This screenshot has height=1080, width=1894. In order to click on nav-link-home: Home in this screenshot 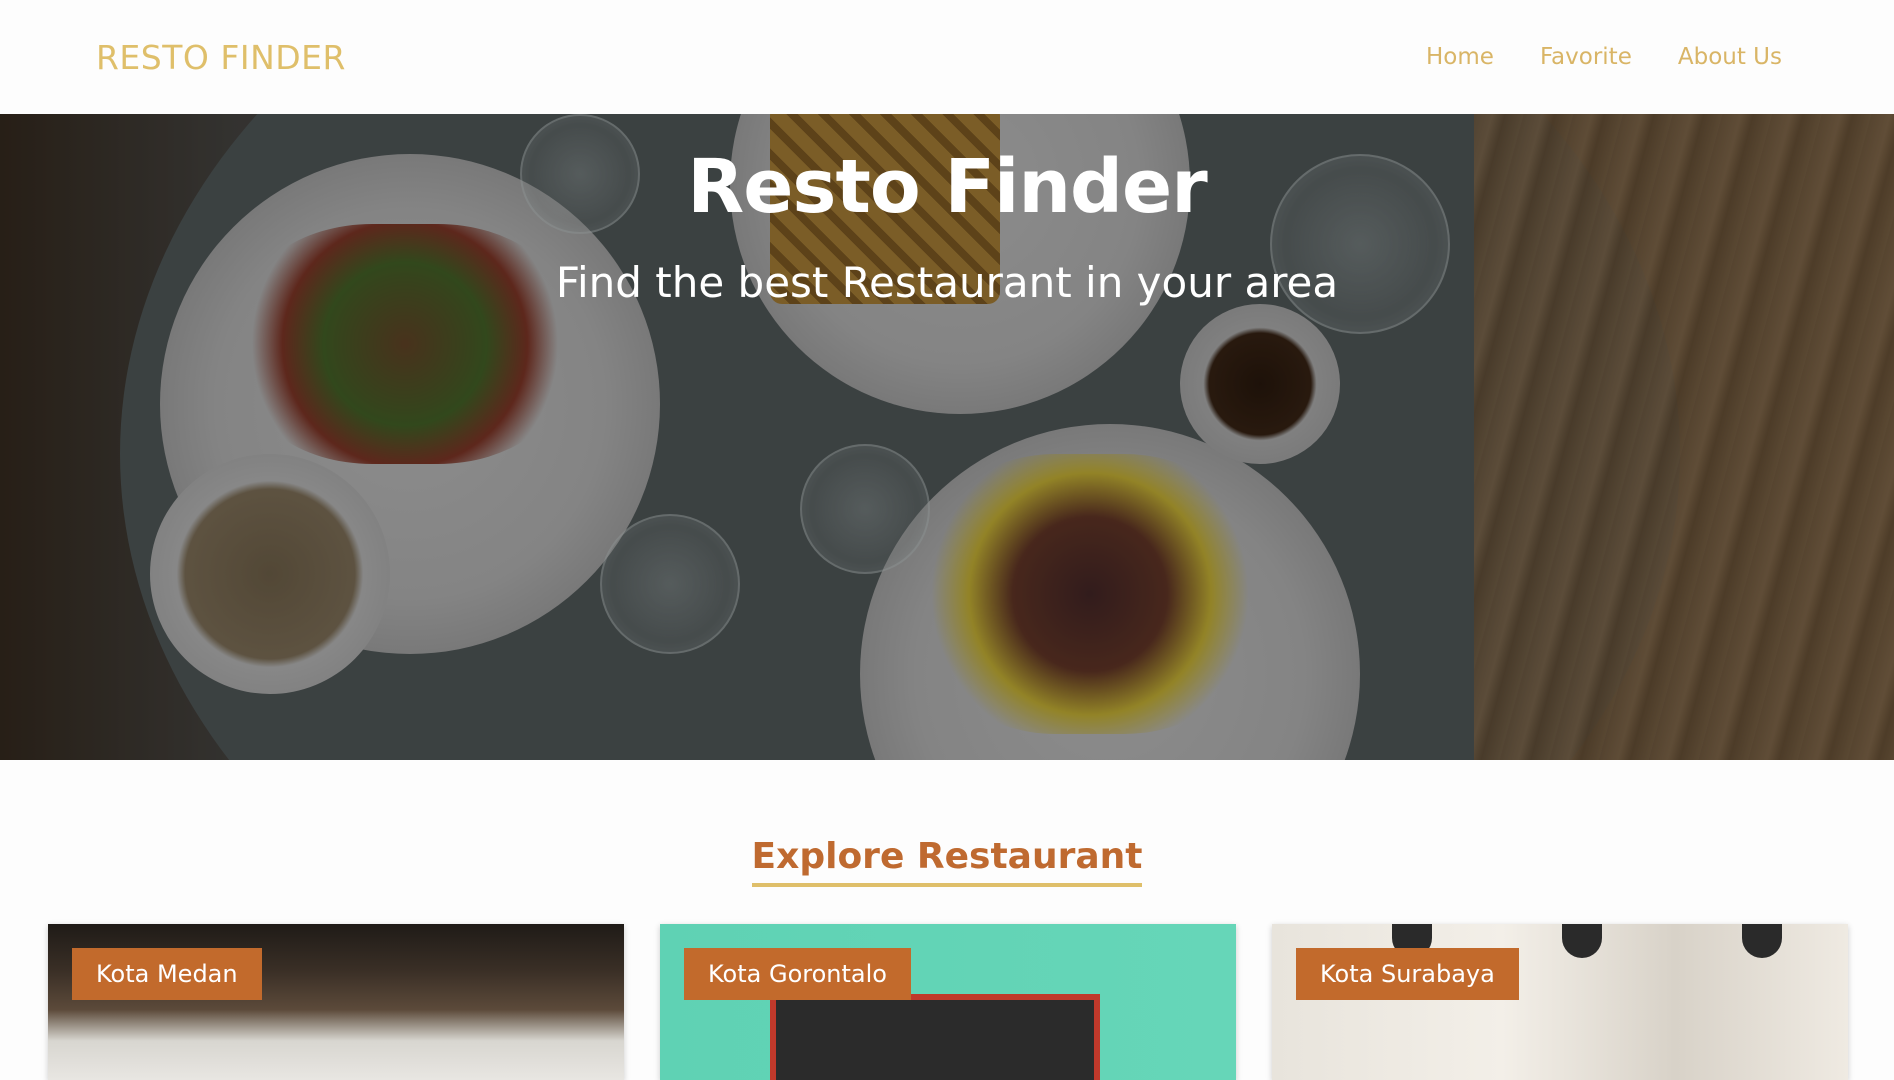, I will do `click(1460, 57)`.